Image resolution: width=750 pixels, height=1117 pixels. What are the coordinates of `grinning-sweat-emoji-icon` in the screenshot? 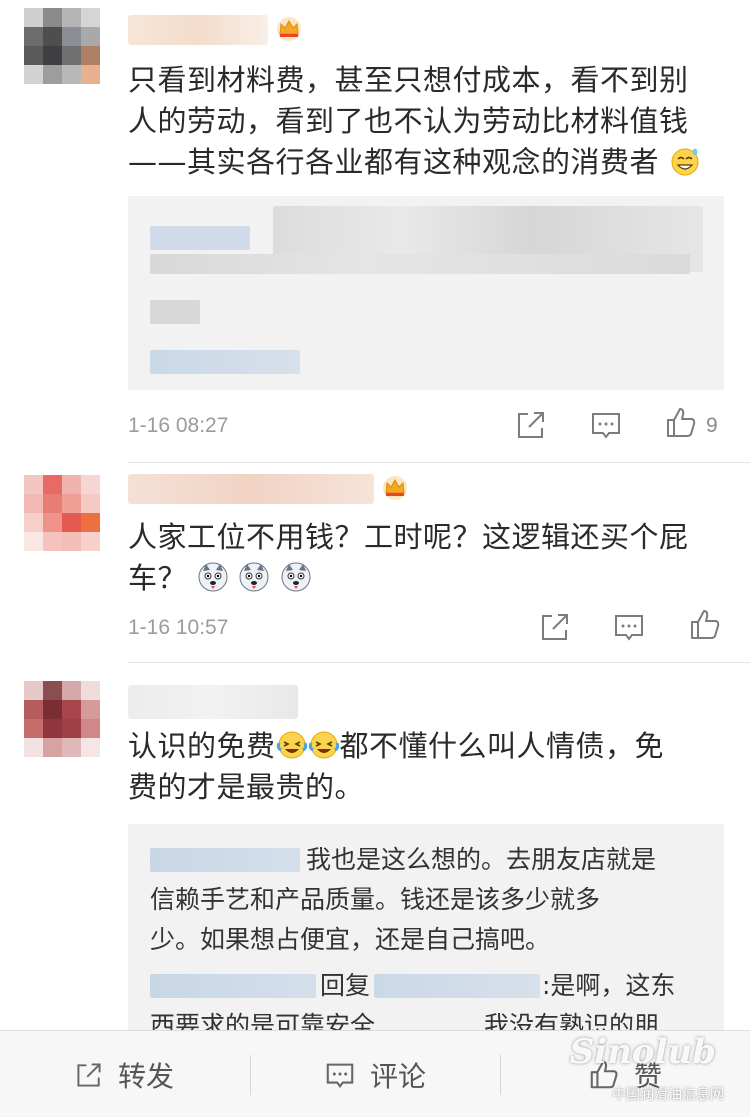 It's located at (685, 162).